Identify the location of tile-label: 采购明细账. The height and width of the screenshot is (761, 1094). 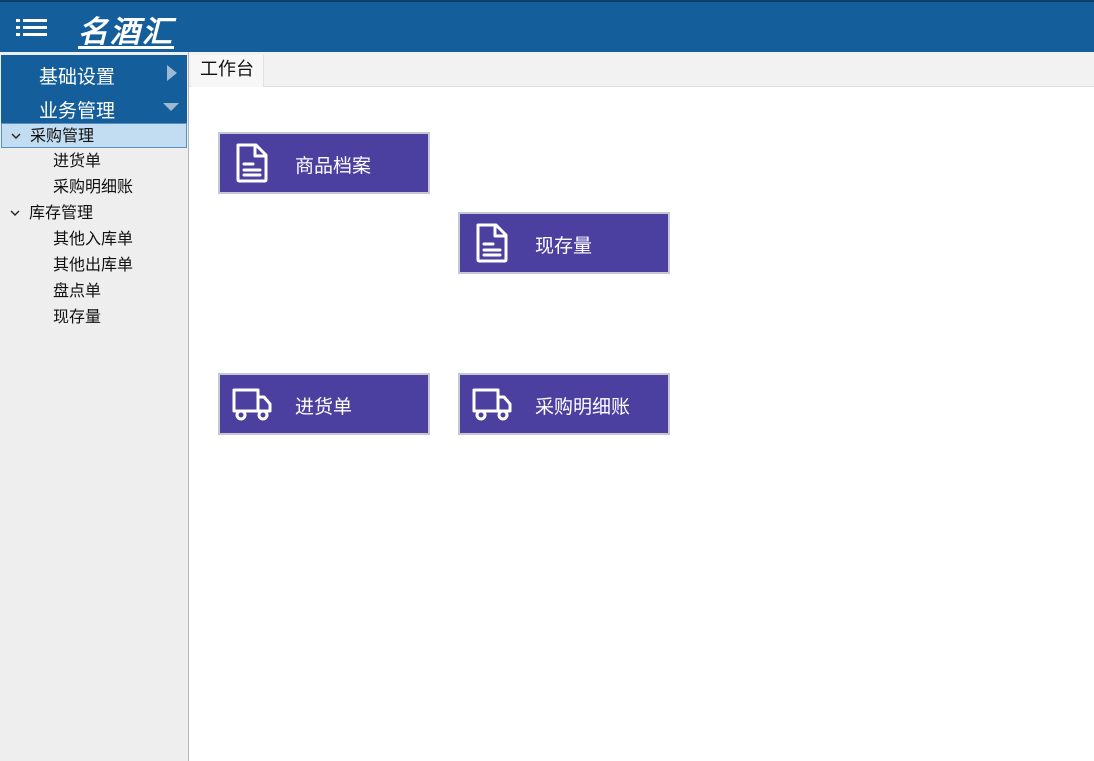
(583, 407).